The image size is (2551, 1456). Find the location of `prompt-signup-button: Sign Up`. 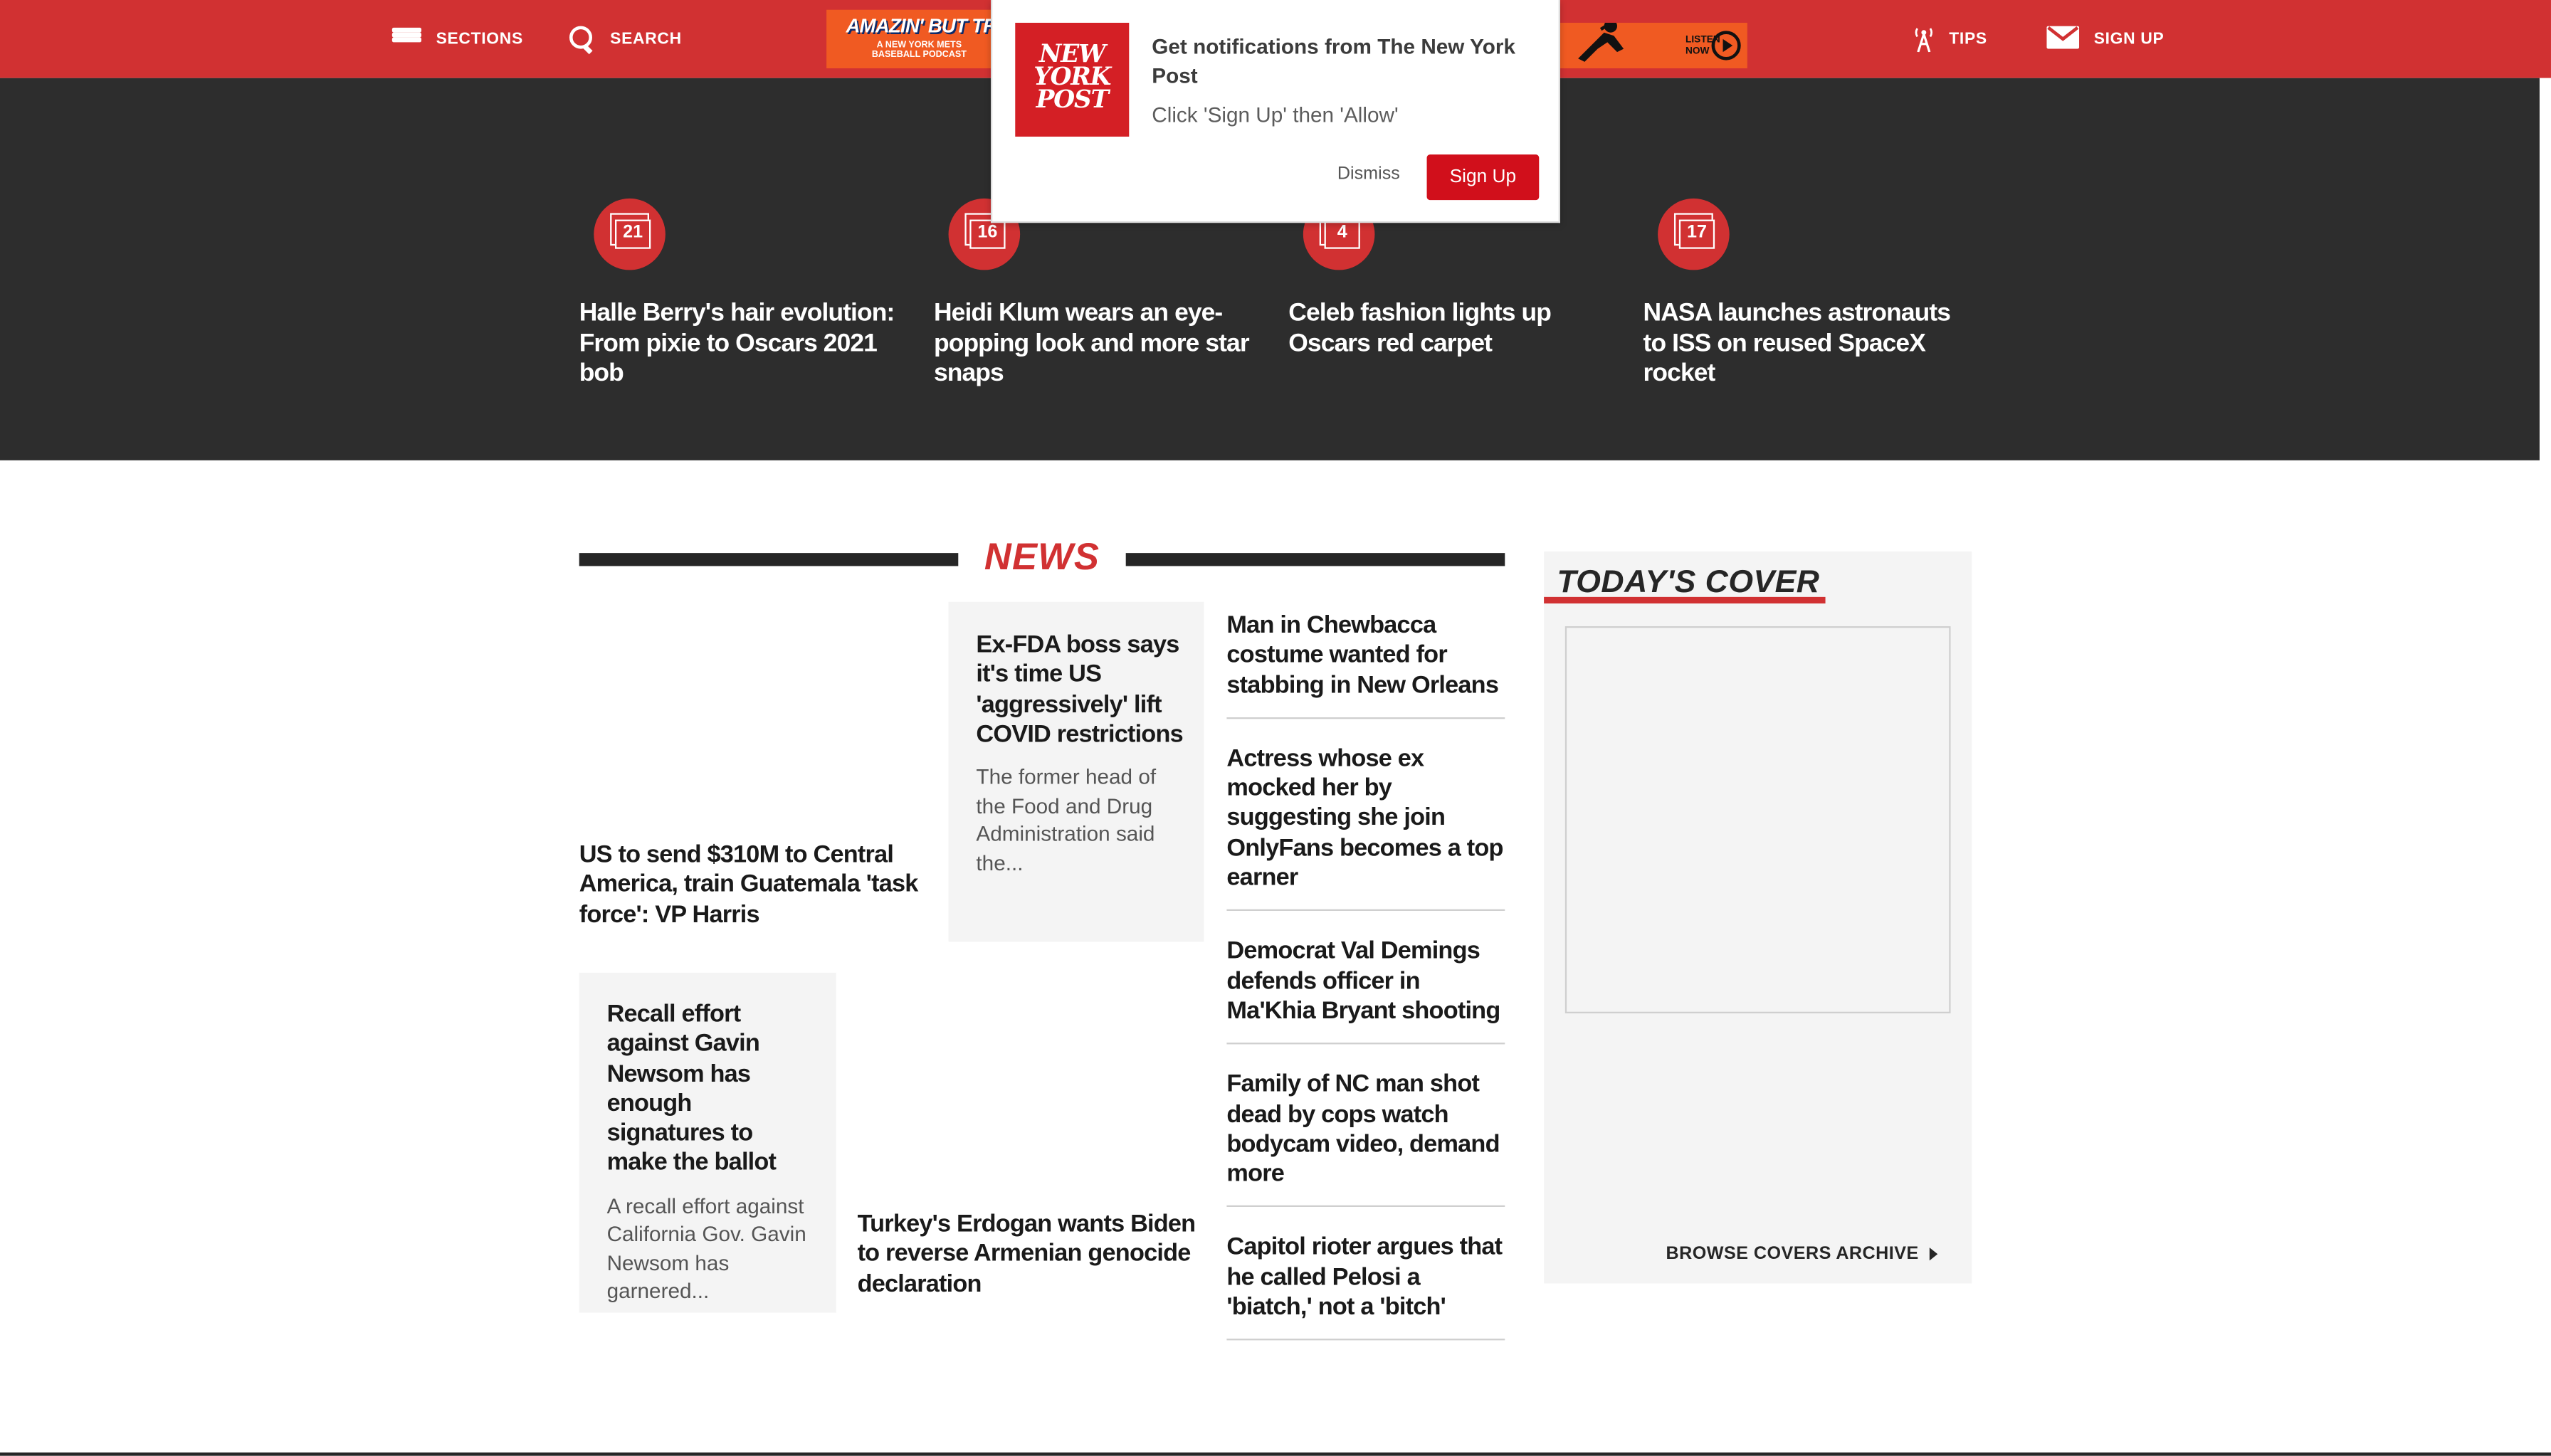

prompt-signup-button: Sign Up is located at coordinates (1483, 177).